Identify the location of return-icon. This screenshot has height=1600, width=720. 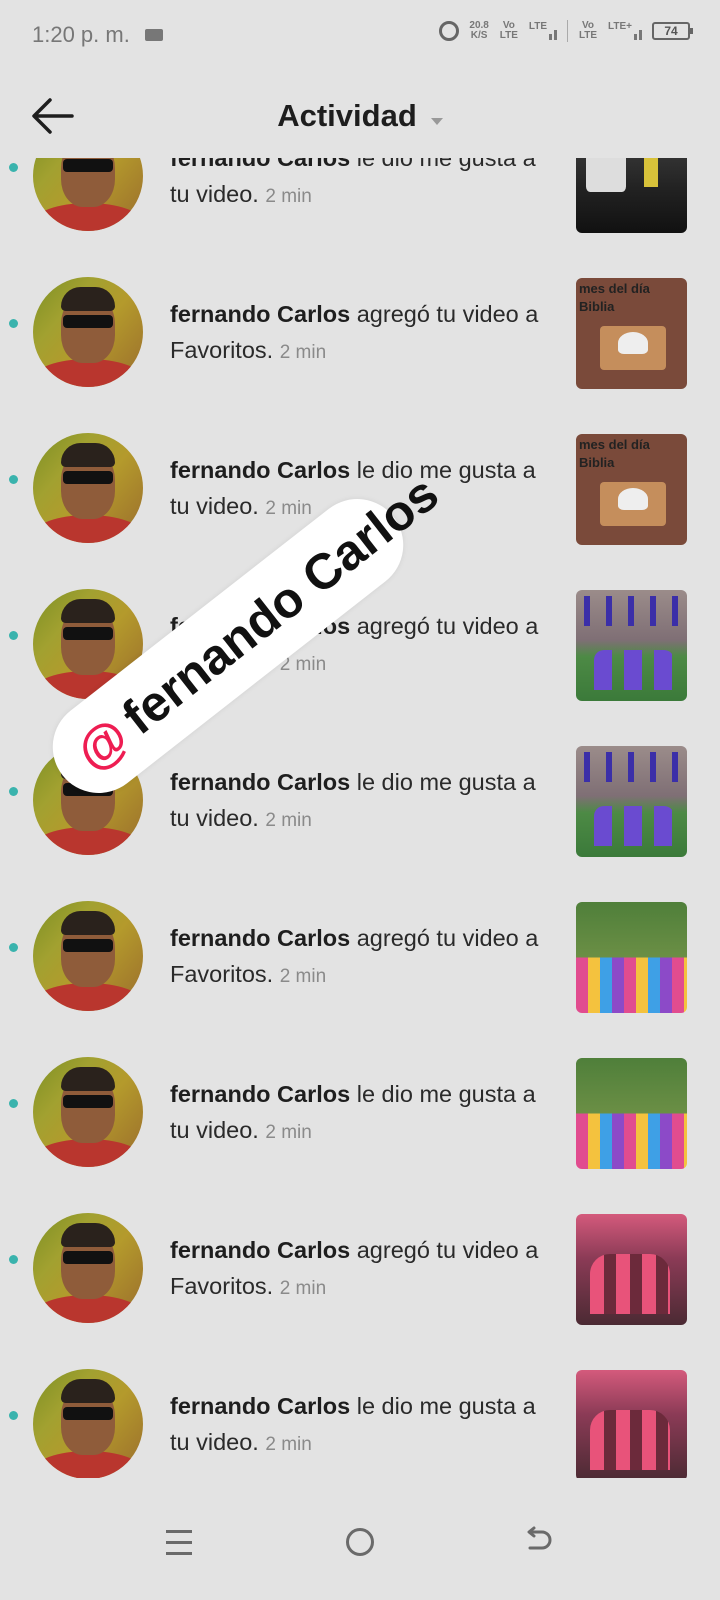
(539, 1541).